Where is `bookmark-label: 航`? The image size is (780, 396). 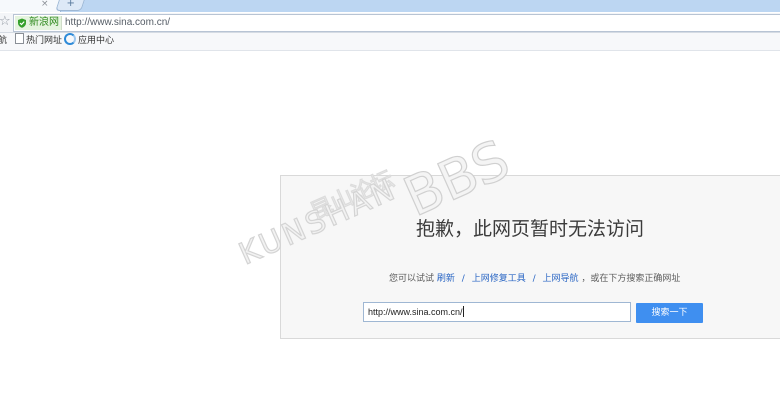
bookmark-label: 航 is located at coordinates (4, 41).